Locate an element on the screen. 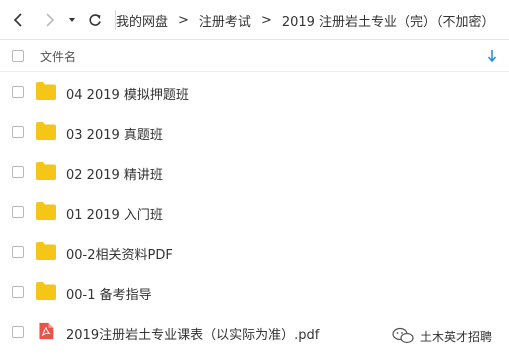 This screenshot has width=509, height=359. pdf-file-icon is located at coordinates (46, 331).